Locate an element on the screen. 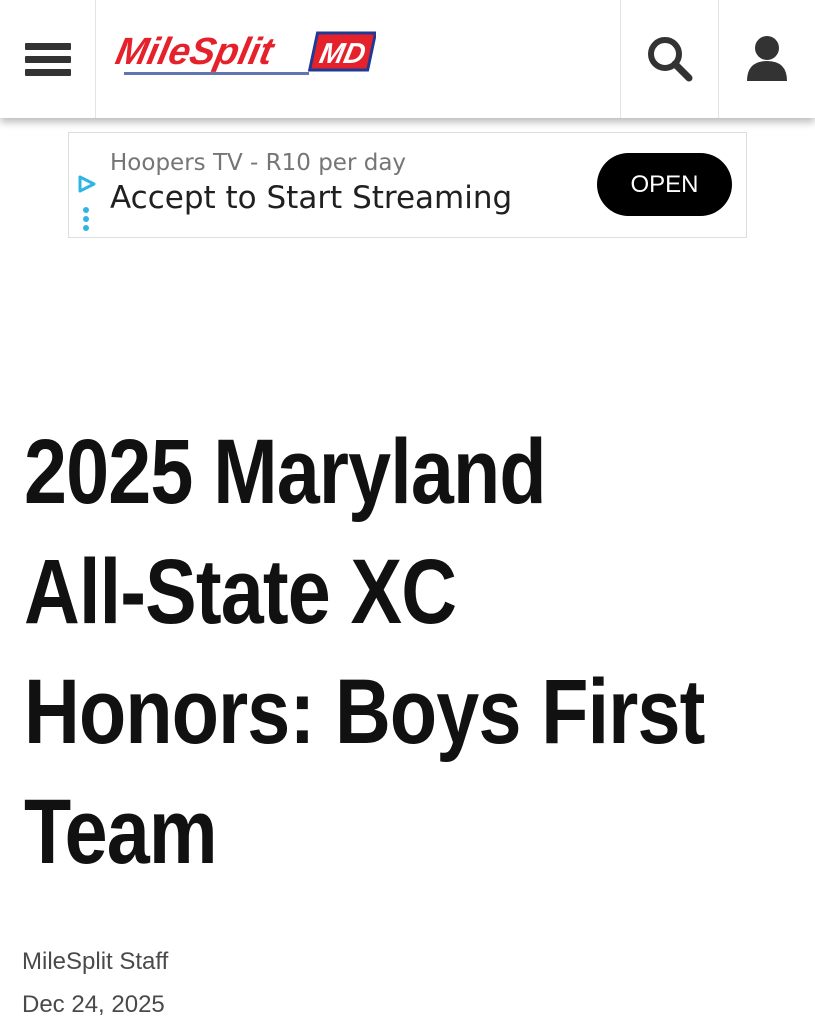 This screenshot has height=1024, width=815. hamburger-menu-icon is located at coordinates (47, 59).